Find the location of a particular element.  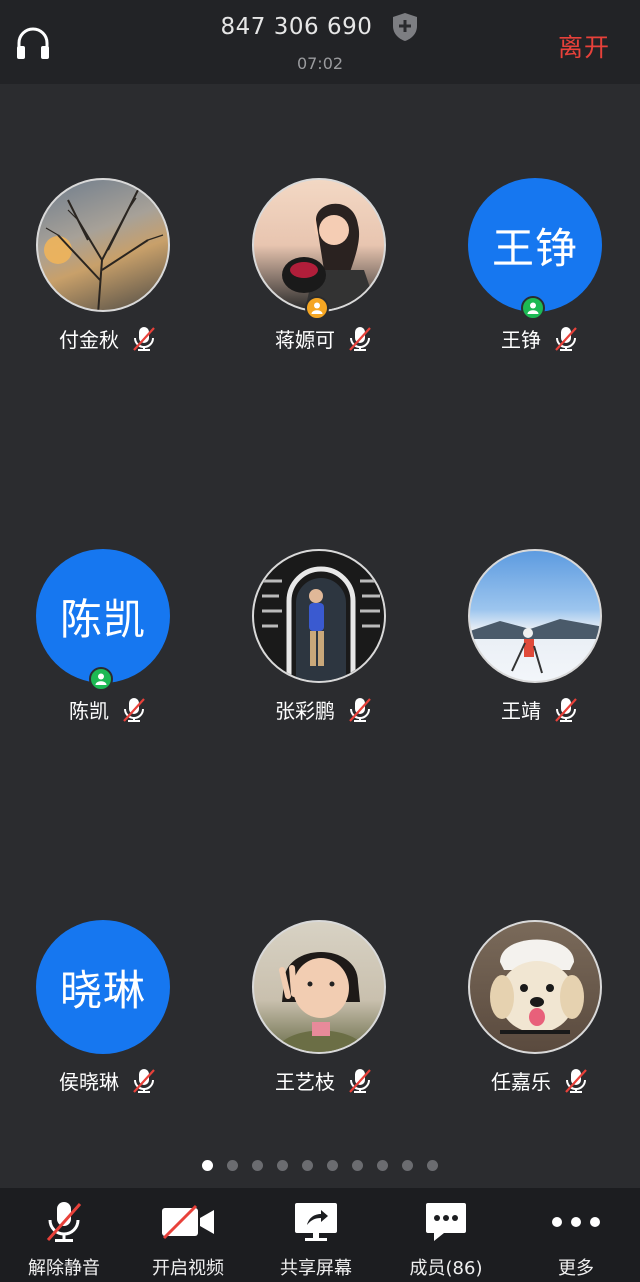

members-label: 成员(86) is located at coordinates (446, 1268).